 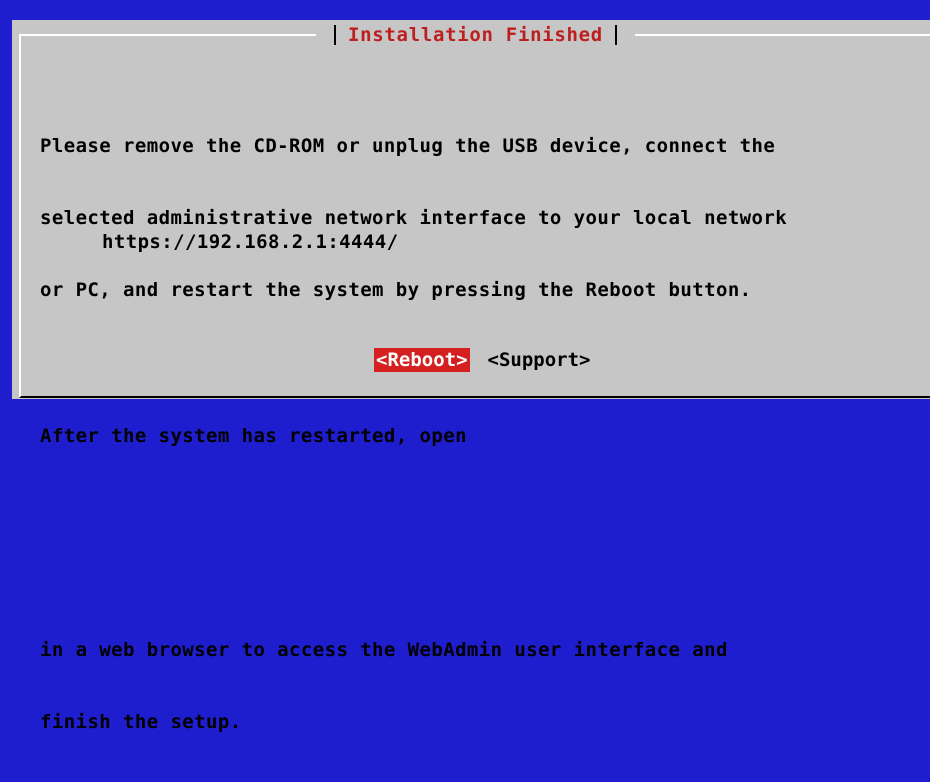 What do you see at coordinates (483, 360) in the screenshot?
I see `button-row: <Reboot> <Support>` at bounding box center [483, 360].